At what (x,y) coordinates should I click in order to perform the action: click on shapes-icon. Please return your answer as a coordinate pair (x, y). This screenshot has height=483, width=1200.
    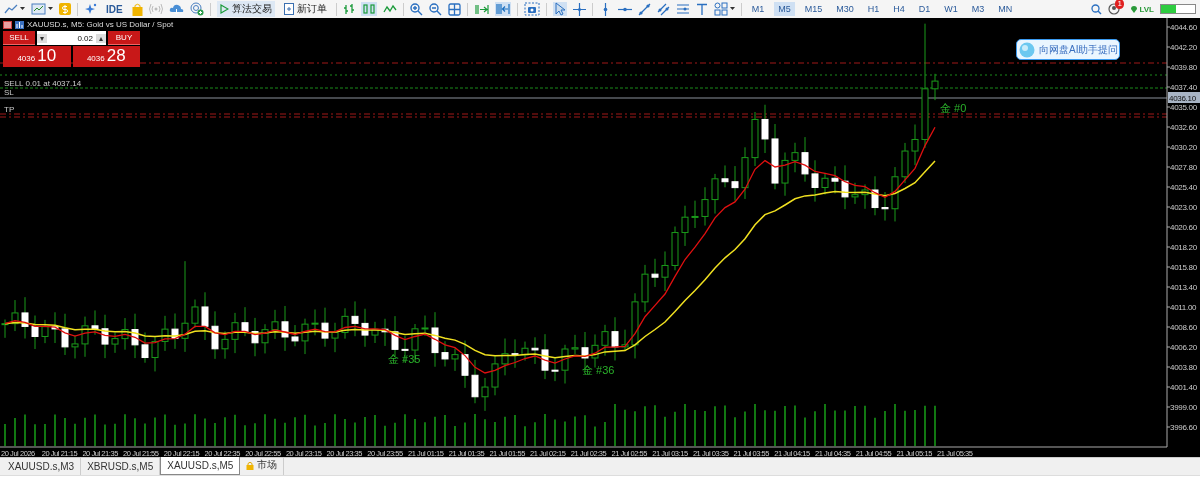
    Looking at the image, I should click on (720, 9).